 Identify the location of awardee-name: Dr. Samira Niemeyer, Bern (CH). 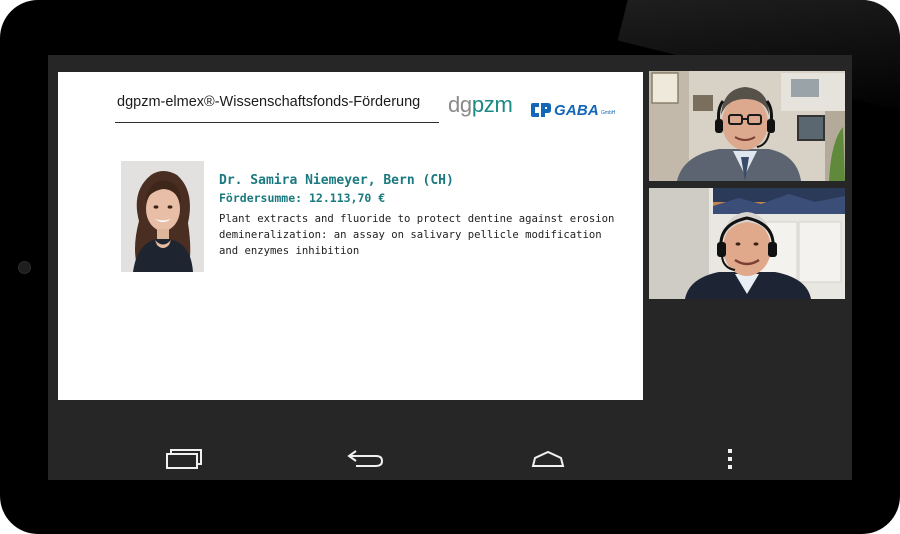
(336, 180).